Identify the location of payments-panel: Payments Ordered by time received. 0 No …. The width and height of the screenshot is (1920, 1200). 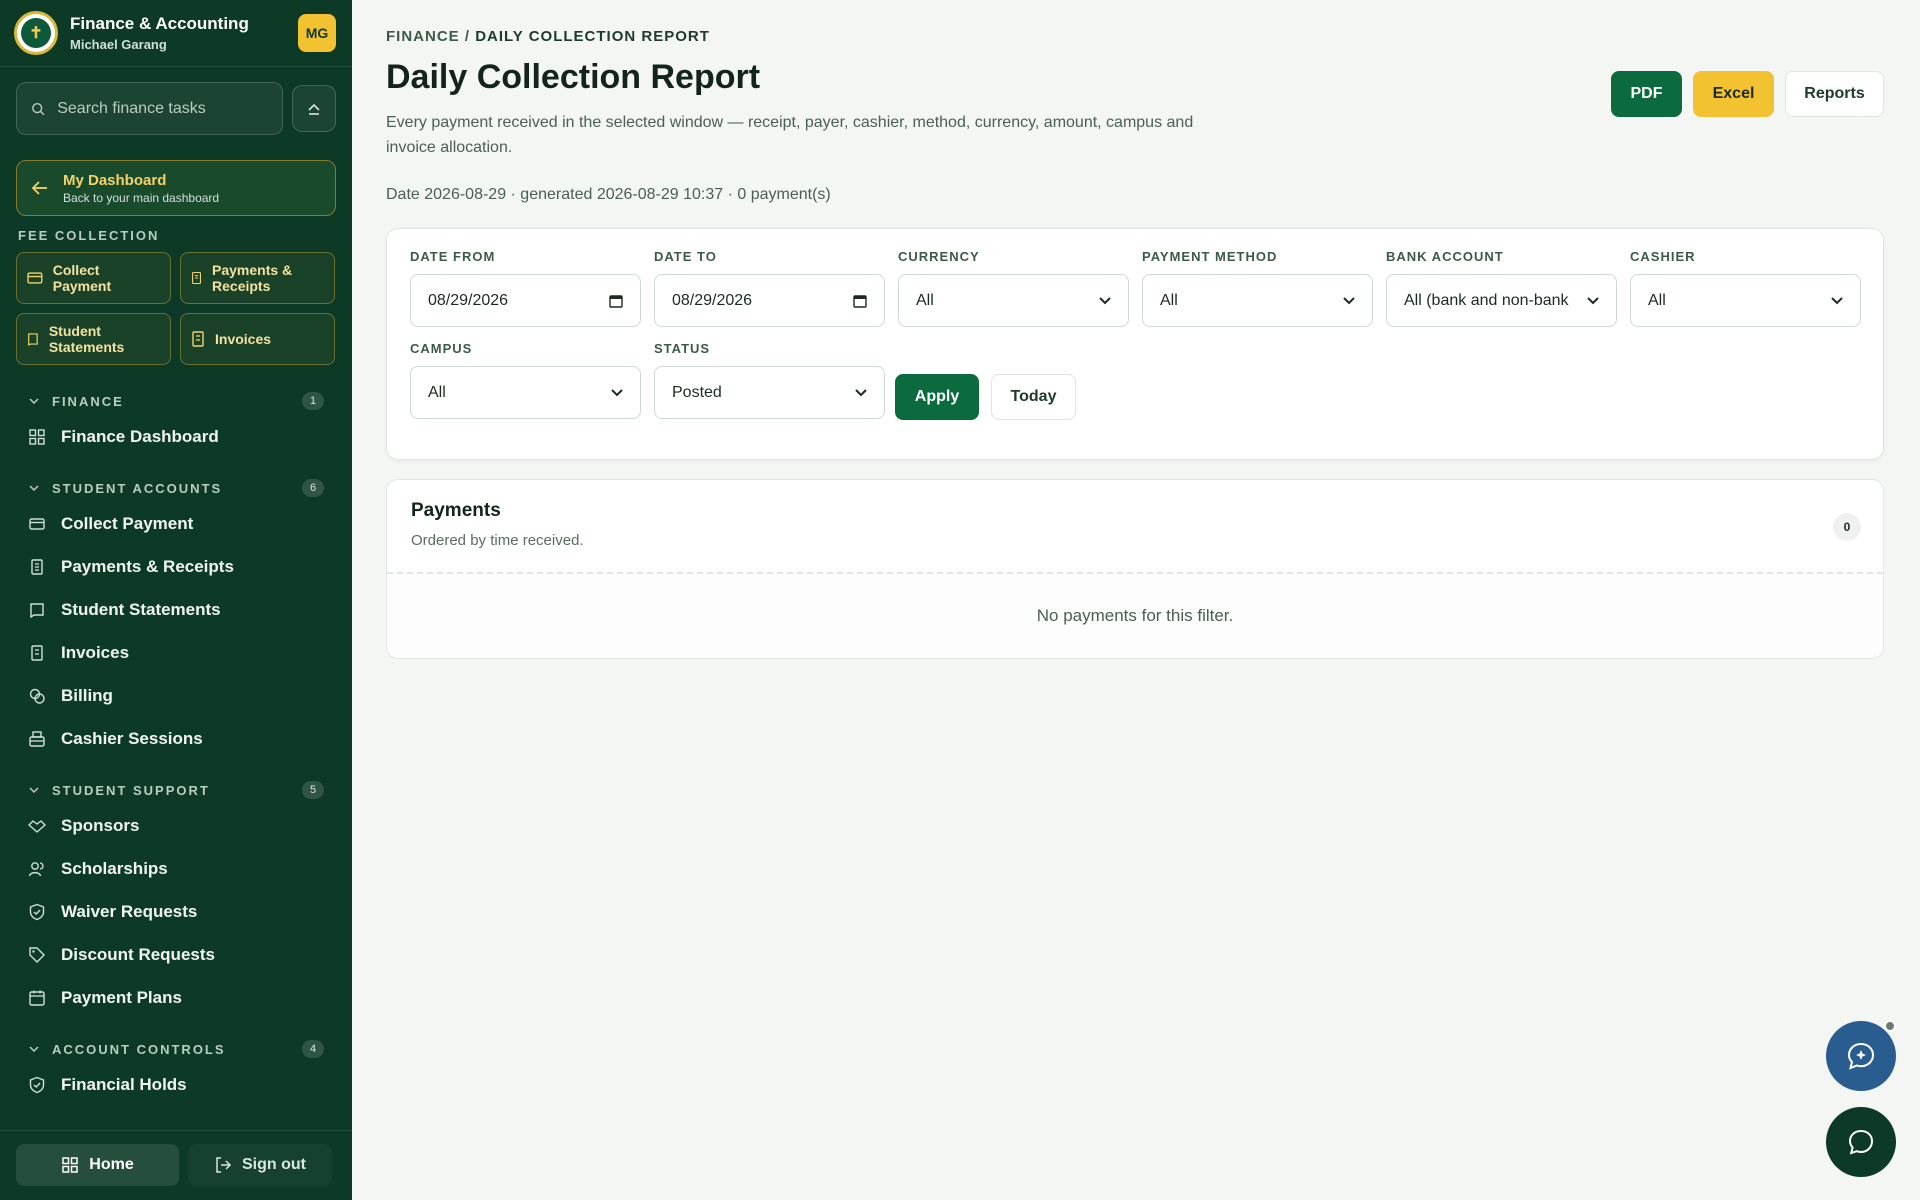
(1135, 569).